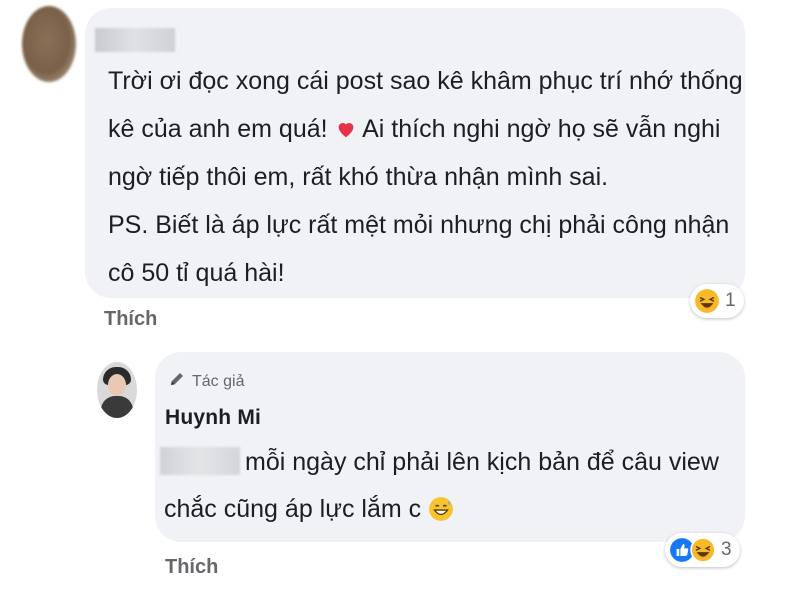  What do you see at coordinates (177, 381) in the screenshot?
I see `pencil-icon` at bounding box center [177, 381].